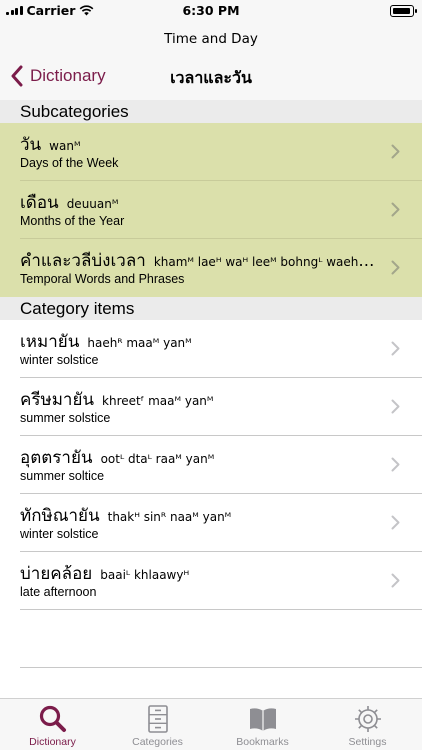 The width and height of the screenshot is (422, 750). I want to click on tab-label: Categories, so click(157, 742).